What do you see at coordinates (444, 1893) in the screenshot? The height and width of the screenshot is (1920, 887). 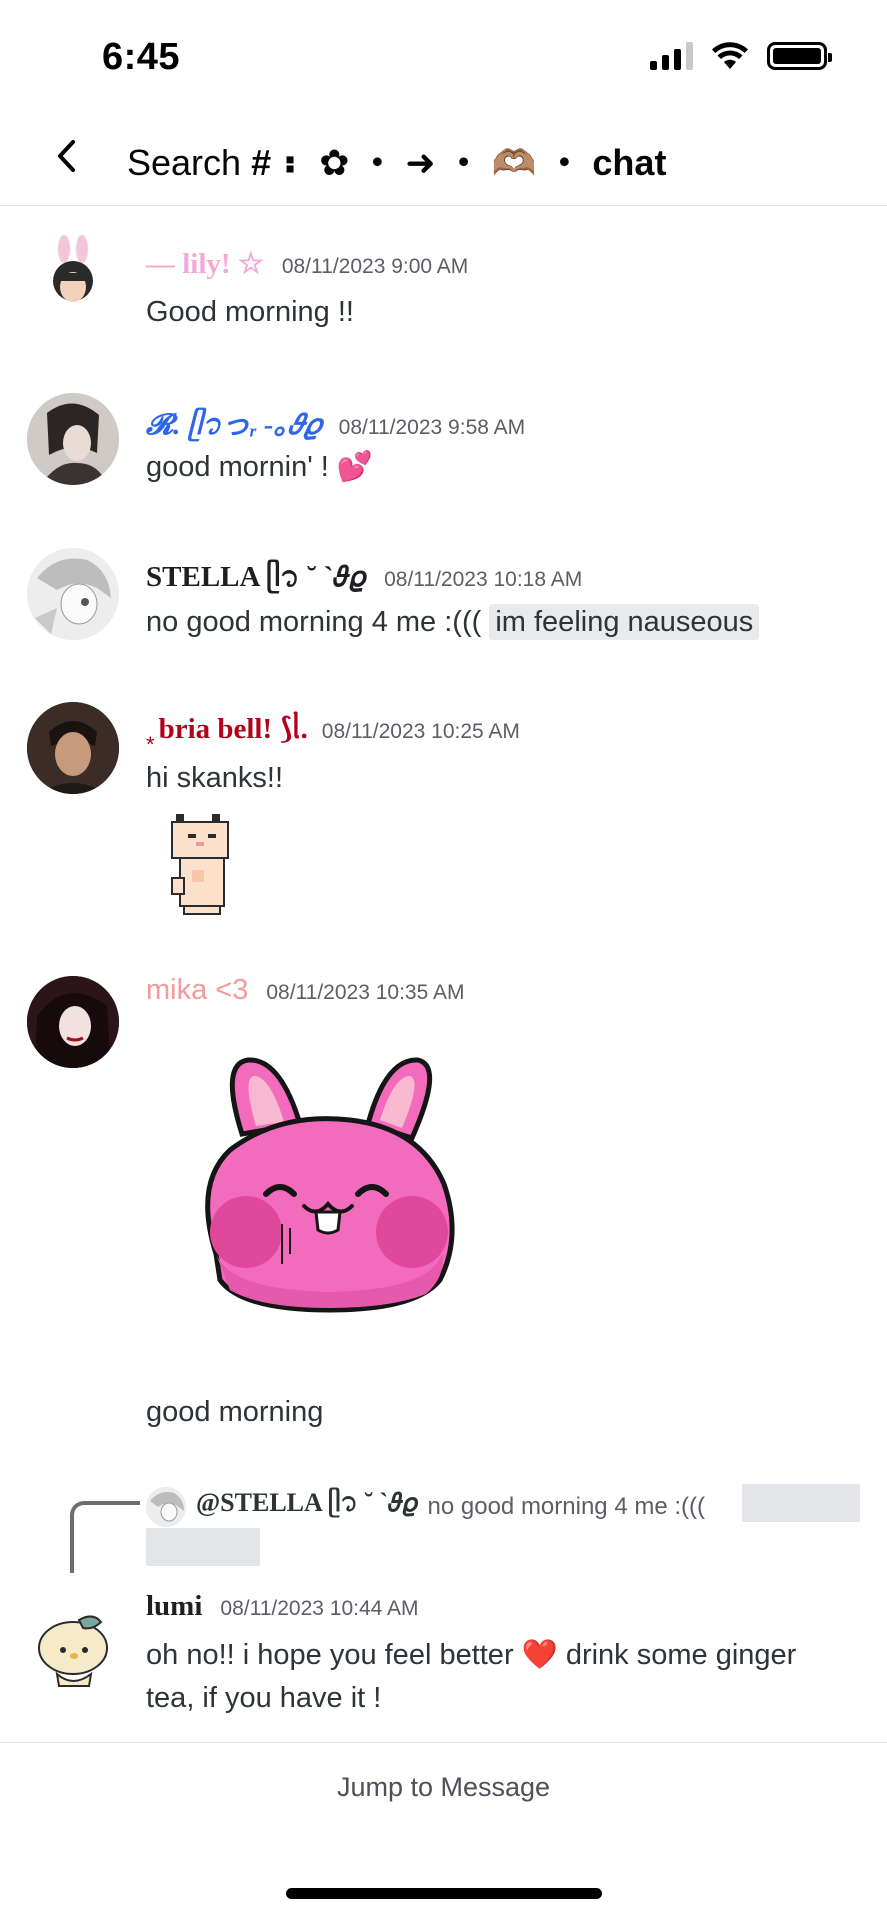 I see `home-indicator` at bounding box center [444, 1893].